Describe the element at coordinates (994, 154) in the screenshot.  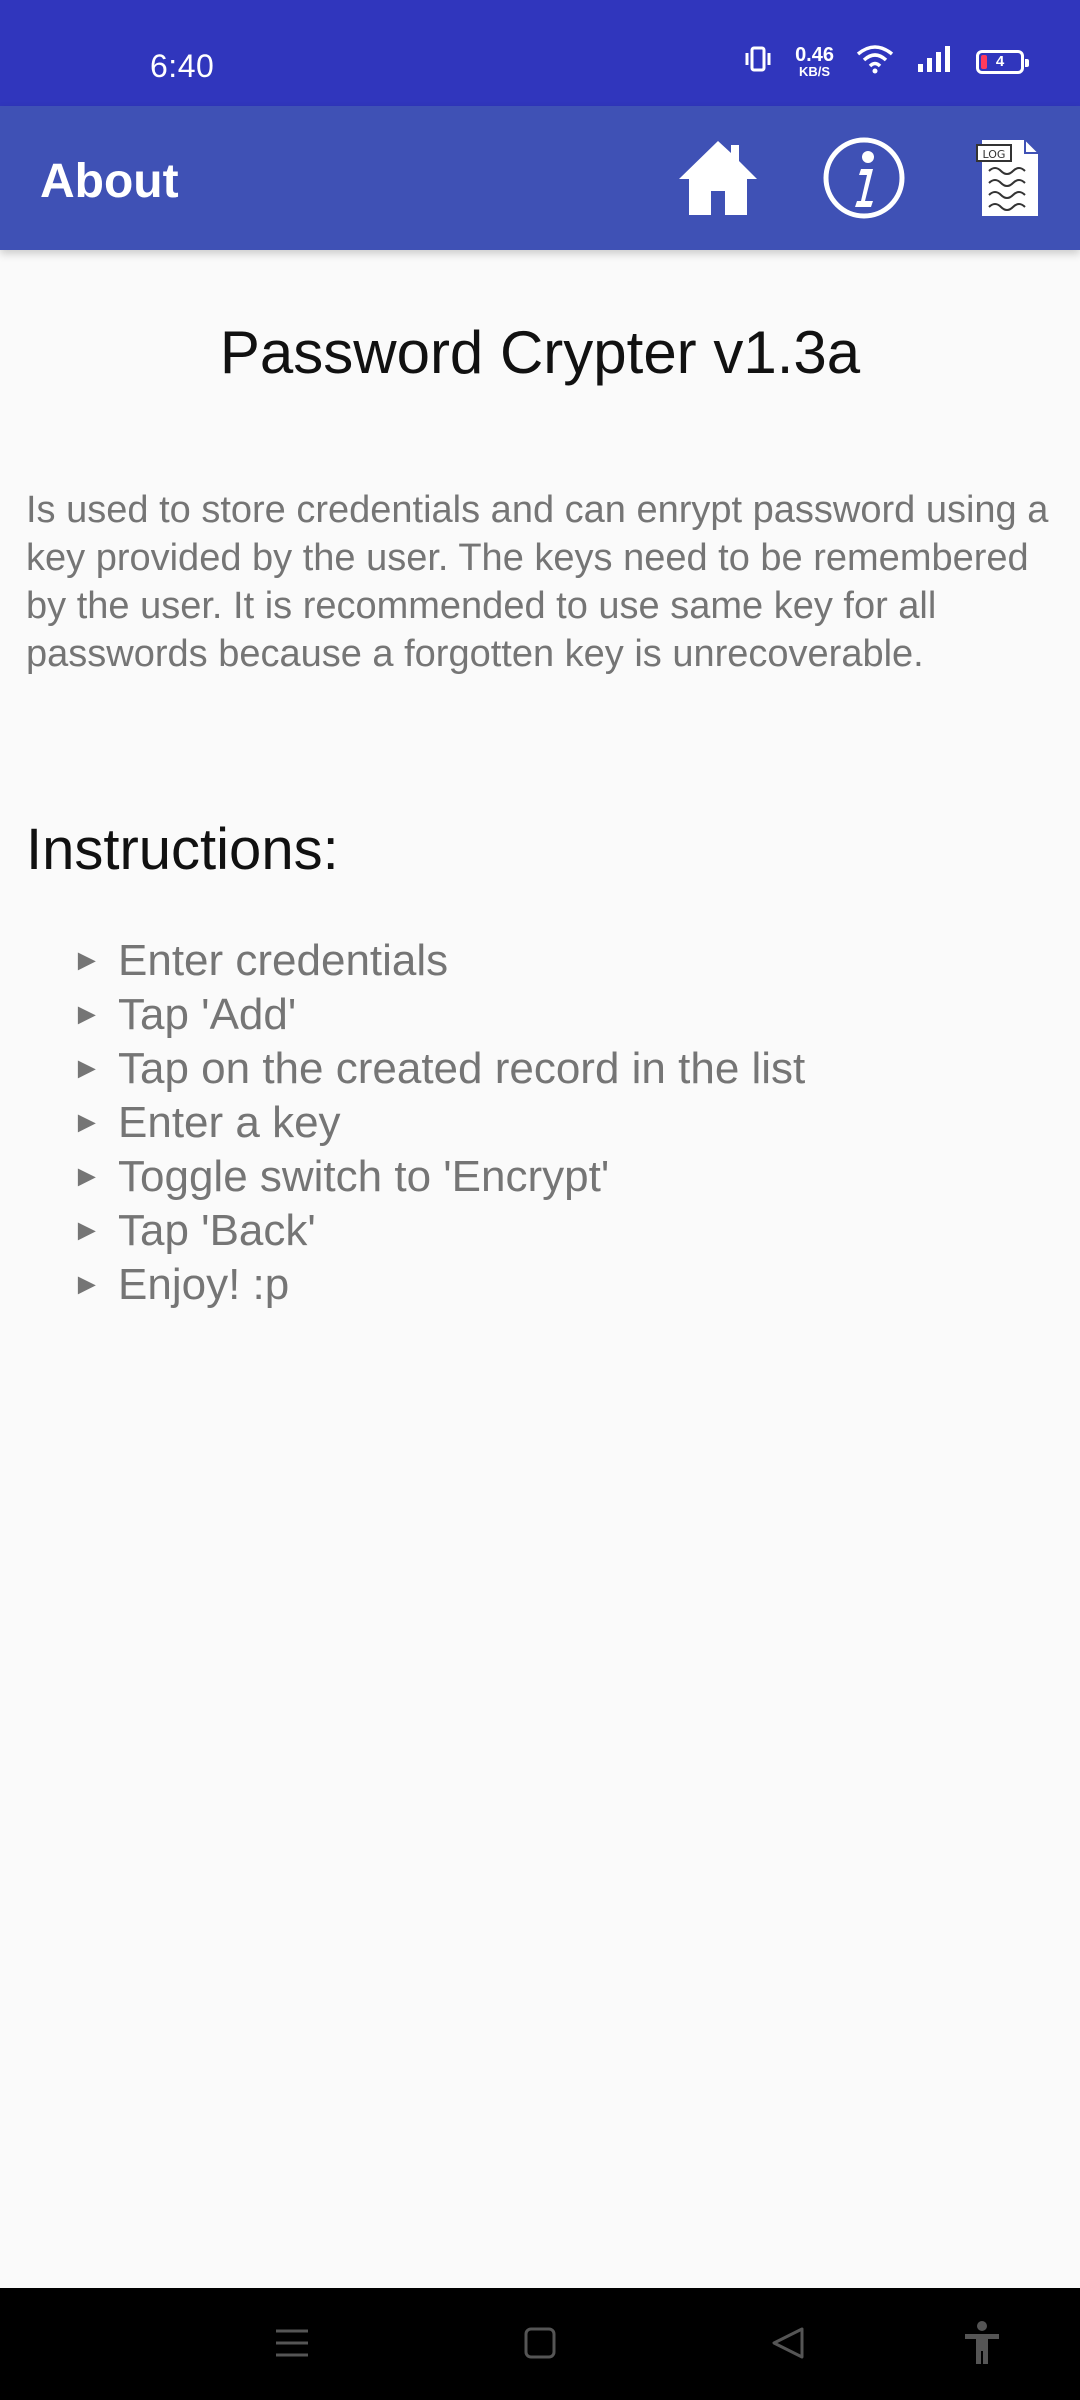
I see `log-badge: LOG` at that location.